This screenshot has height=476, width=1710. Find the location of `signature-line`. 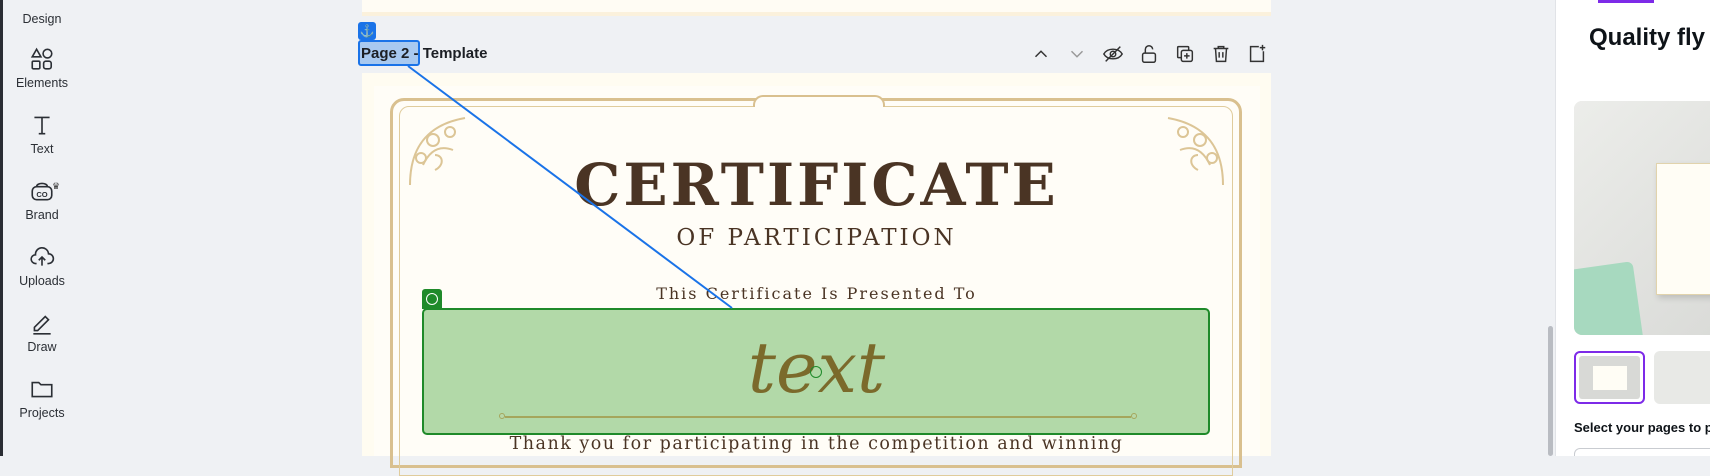

signature-line is located at coordinates (818, 416).